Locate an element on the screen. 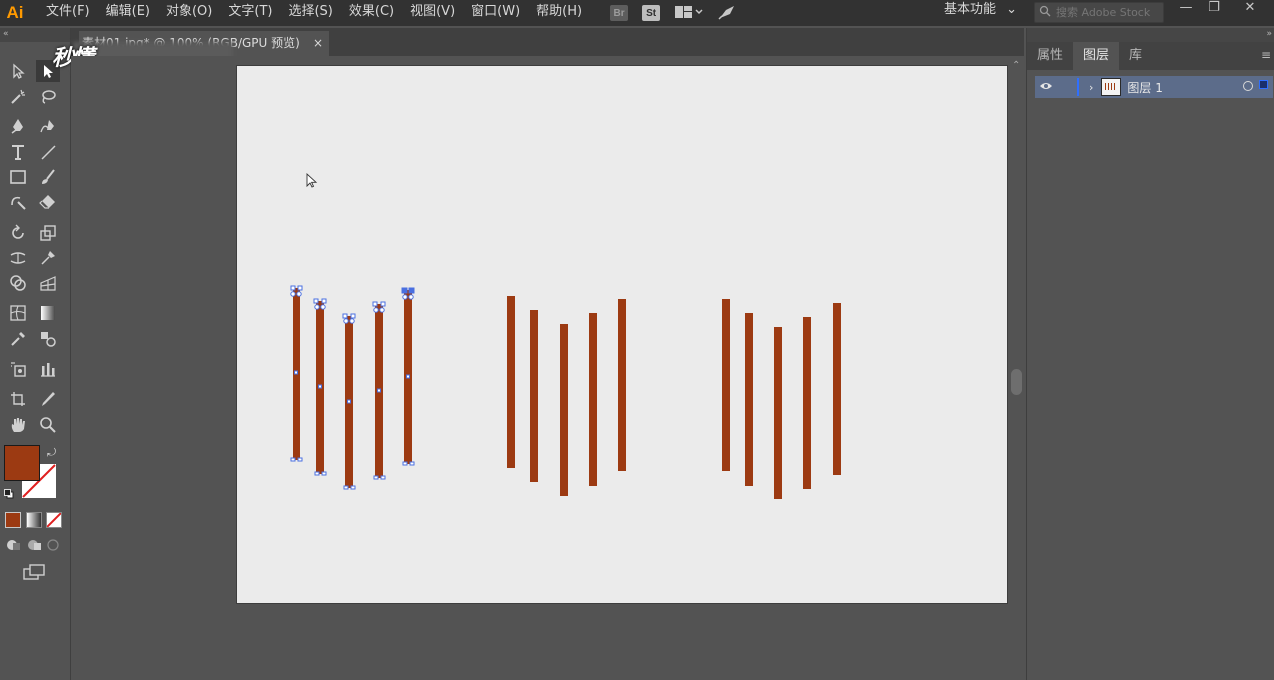  expand-chevron-icon: › is located at coordinates (1091, 87).